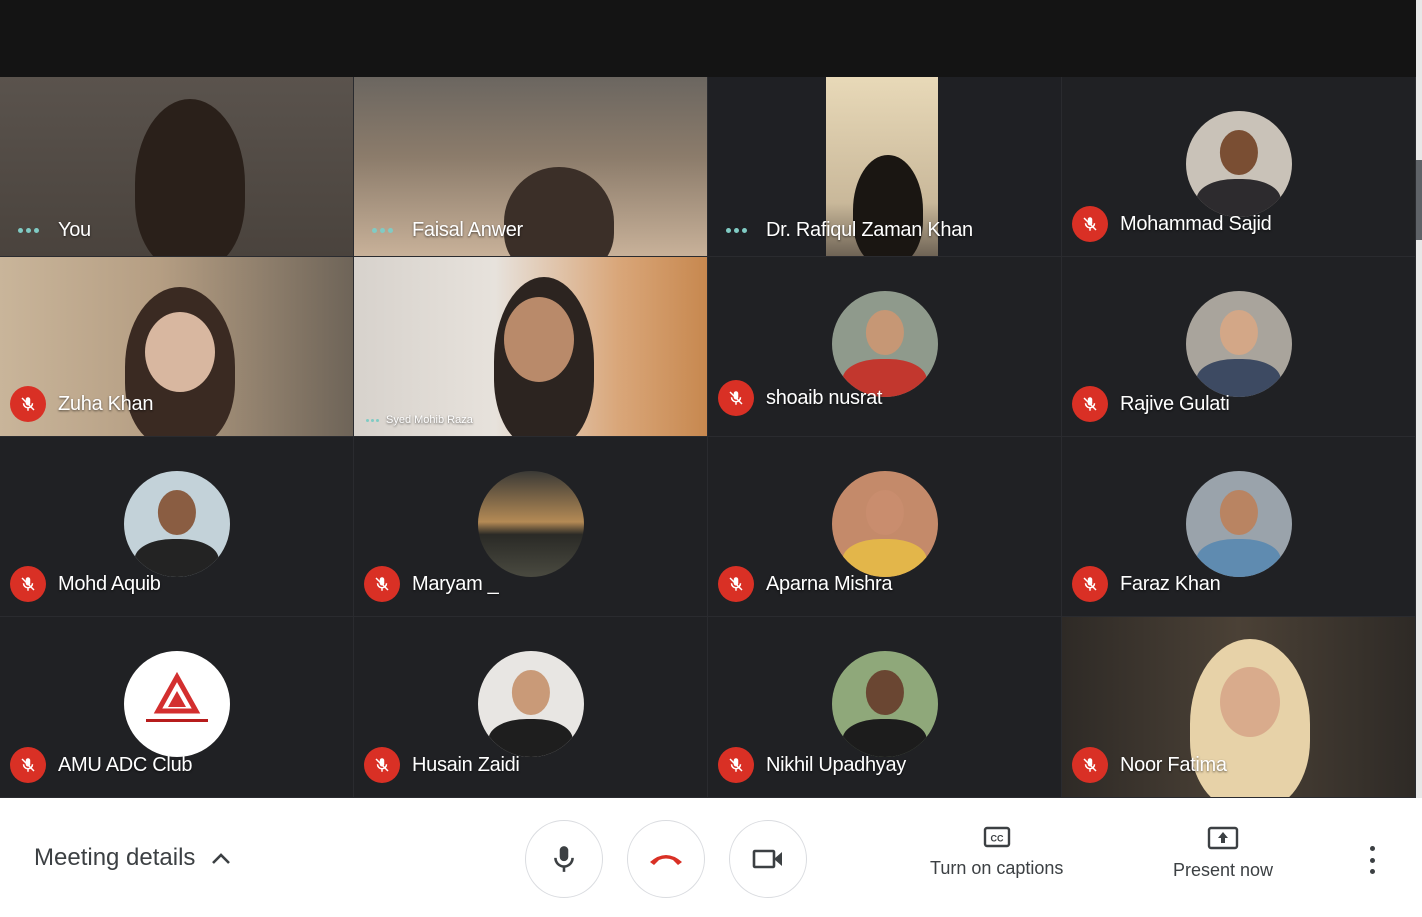  I want to click on leave-call-button, so click(666, 859).